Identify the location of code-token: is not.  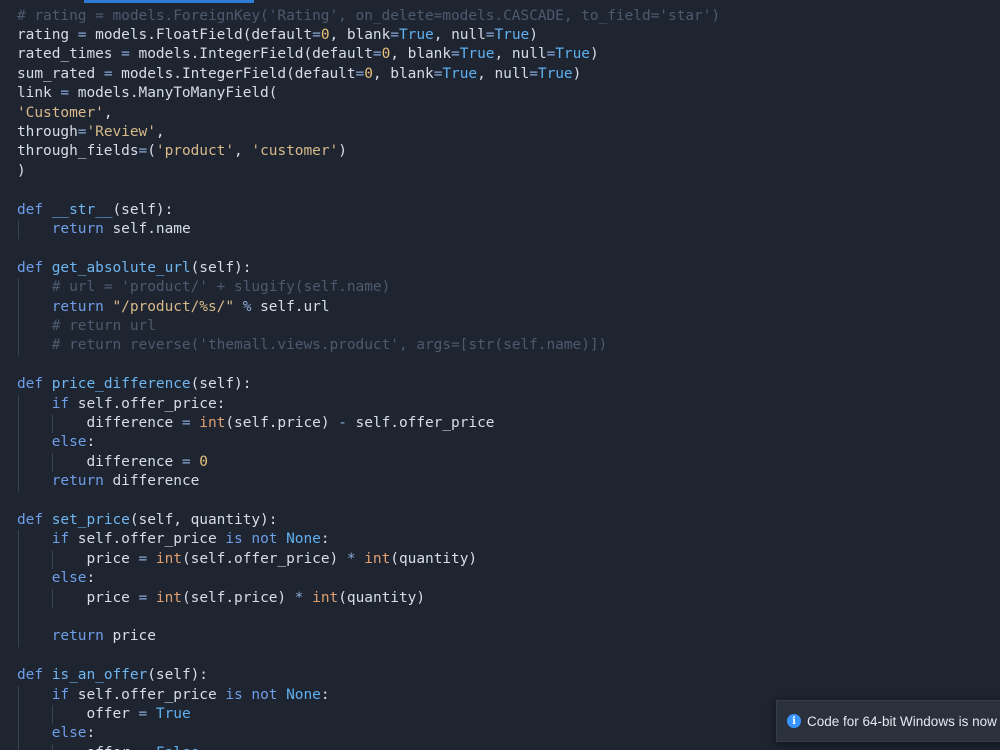
(256, 539).